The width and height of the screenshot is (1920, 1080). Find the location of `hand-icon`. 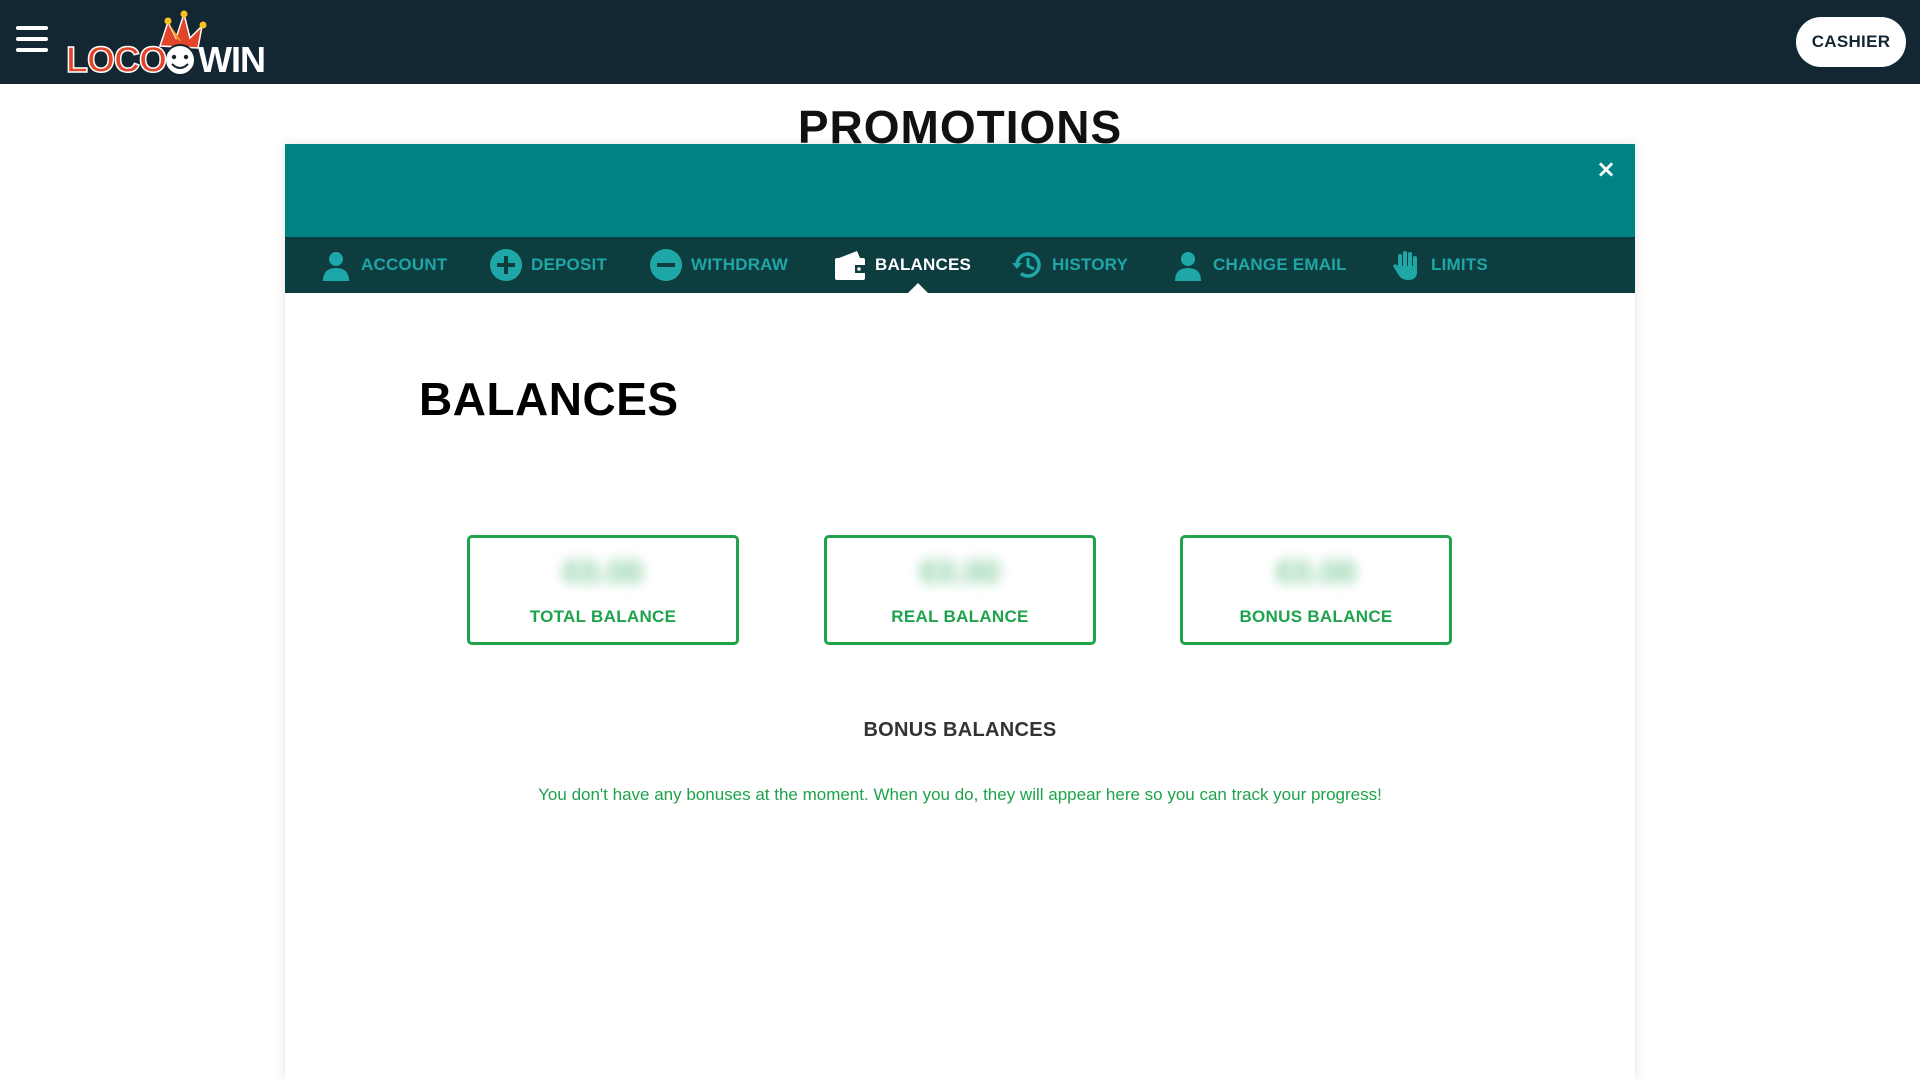

hand-icon is located at coordinates (1406, 265).